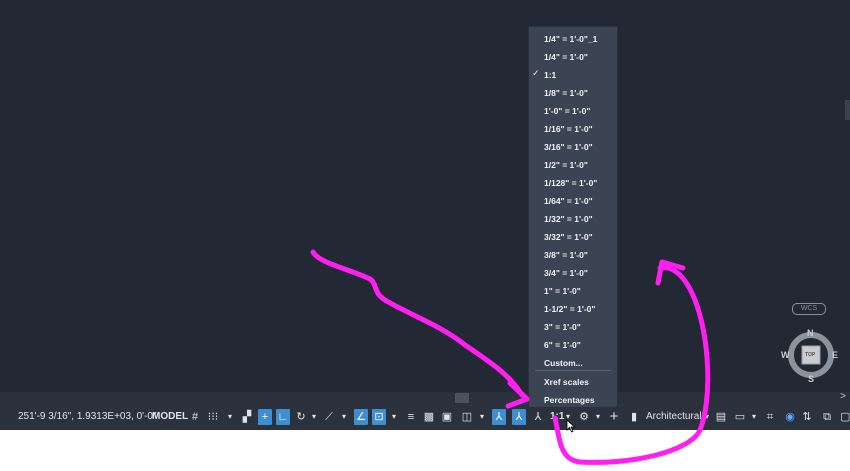  What do you see at coordinates (584, 417) in the screenshot?
I see `workspace-gear-icon: ⚙` at bounding box center [584, 417].